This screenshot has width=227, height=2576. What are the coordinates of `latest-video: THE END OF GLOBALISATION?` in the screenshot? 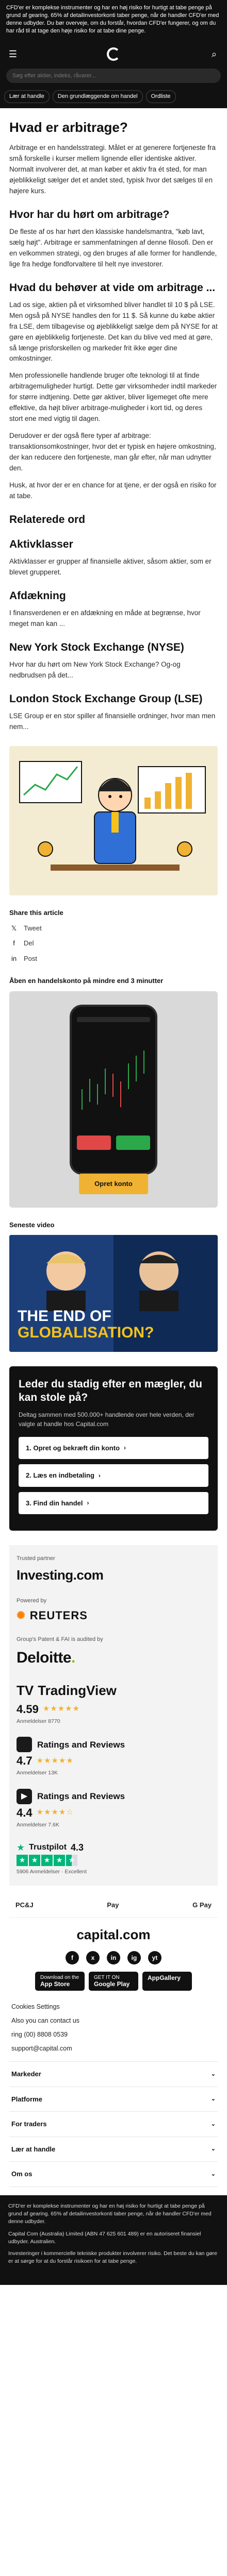 It's located at (113, 1293).